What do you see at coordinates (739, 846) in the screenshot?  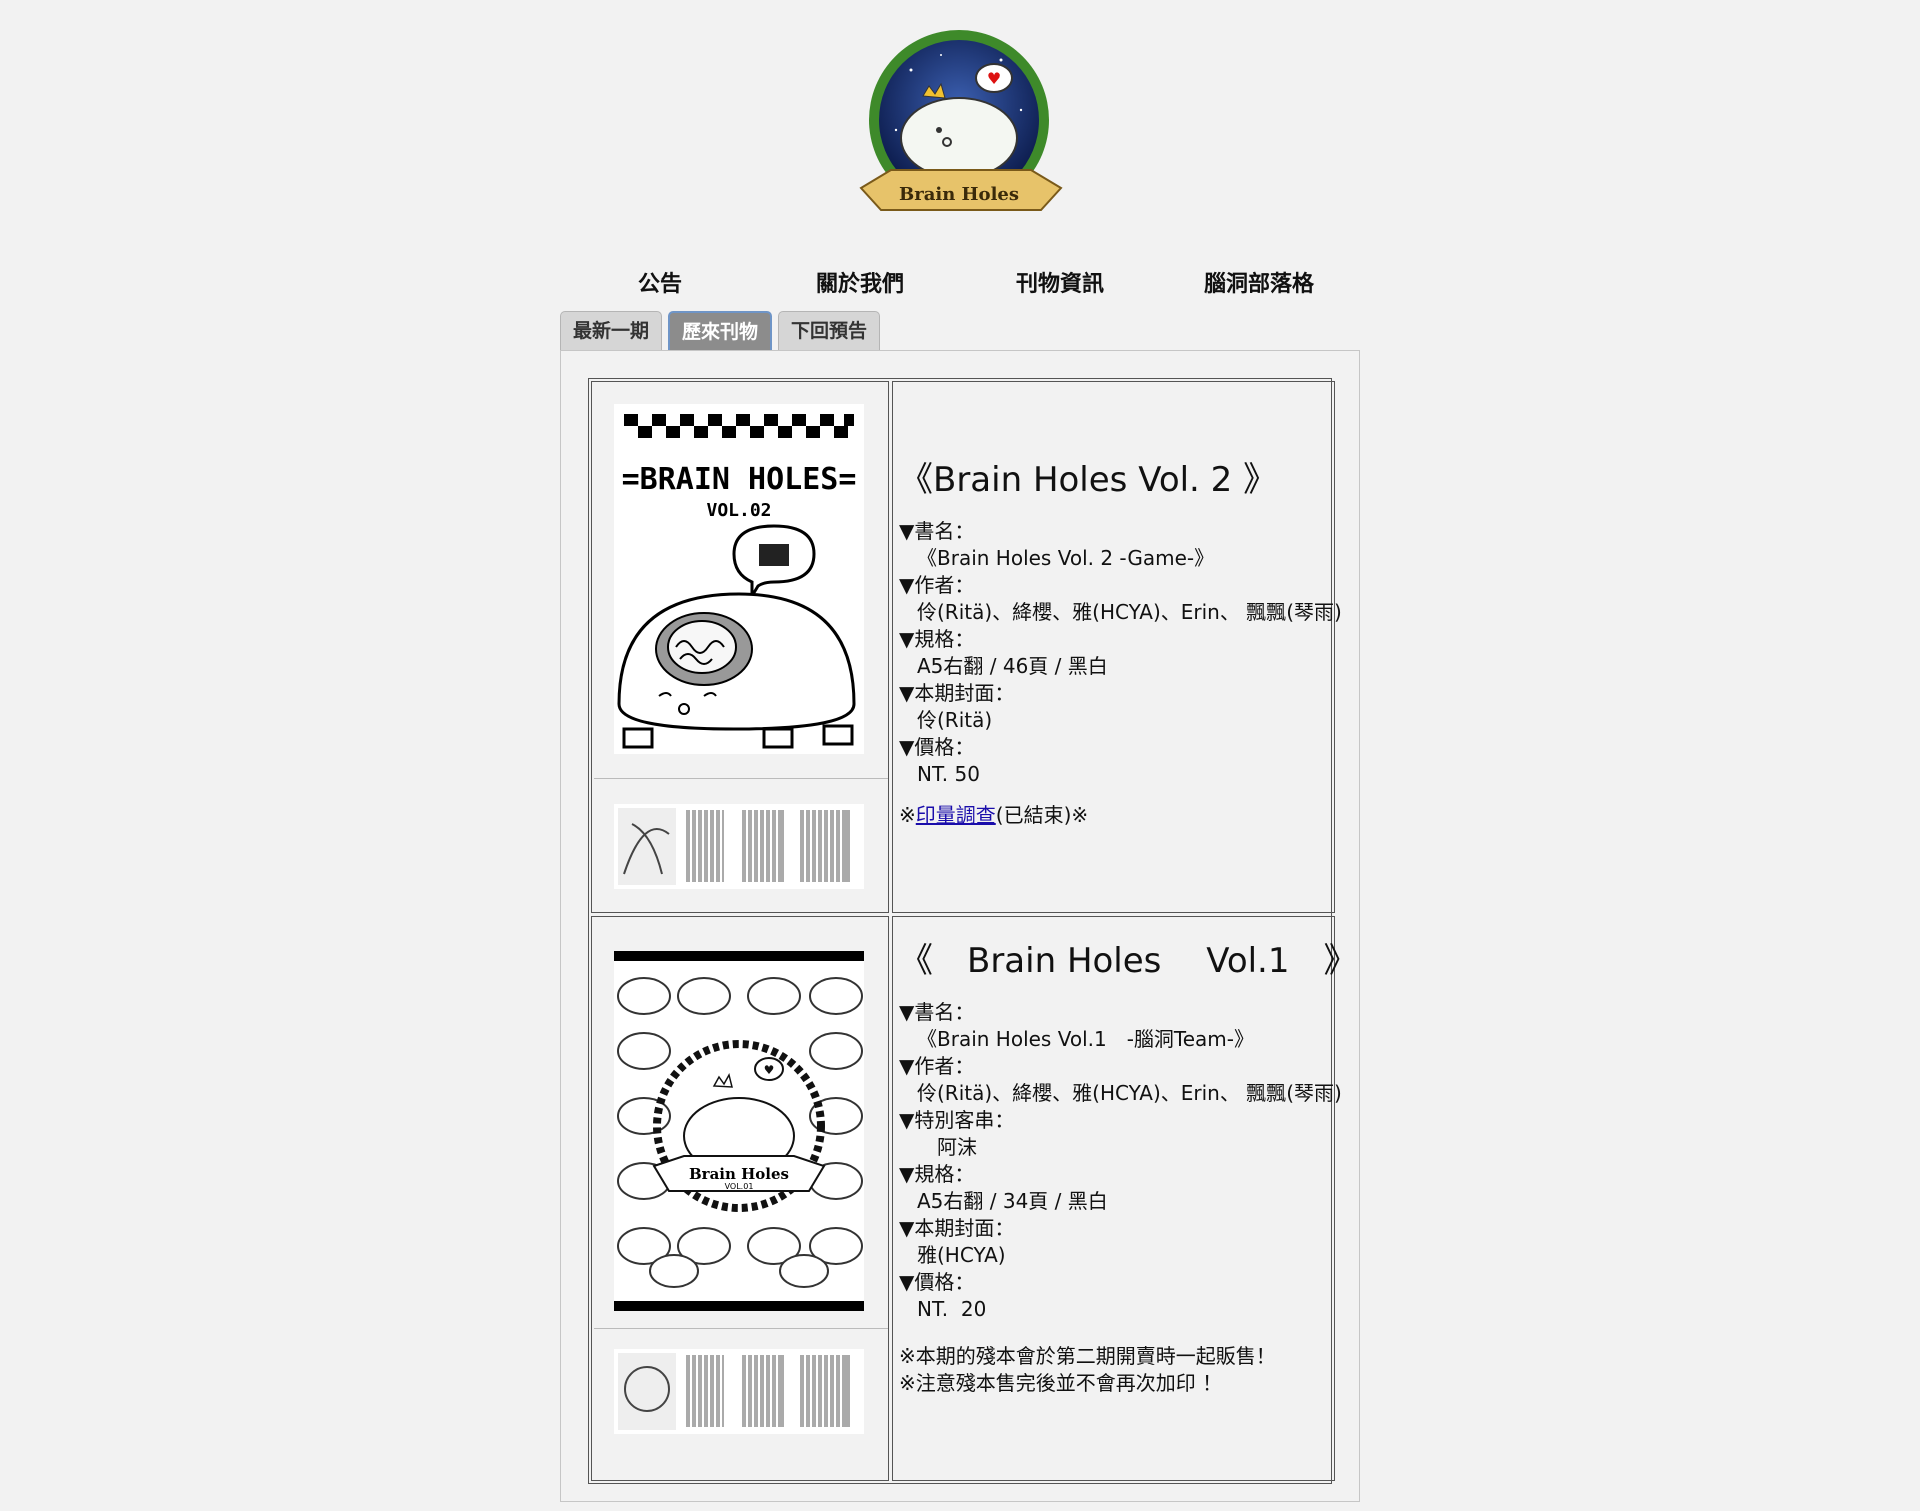 I see `issue-2-preview-image` at bounding box center [739, 846].